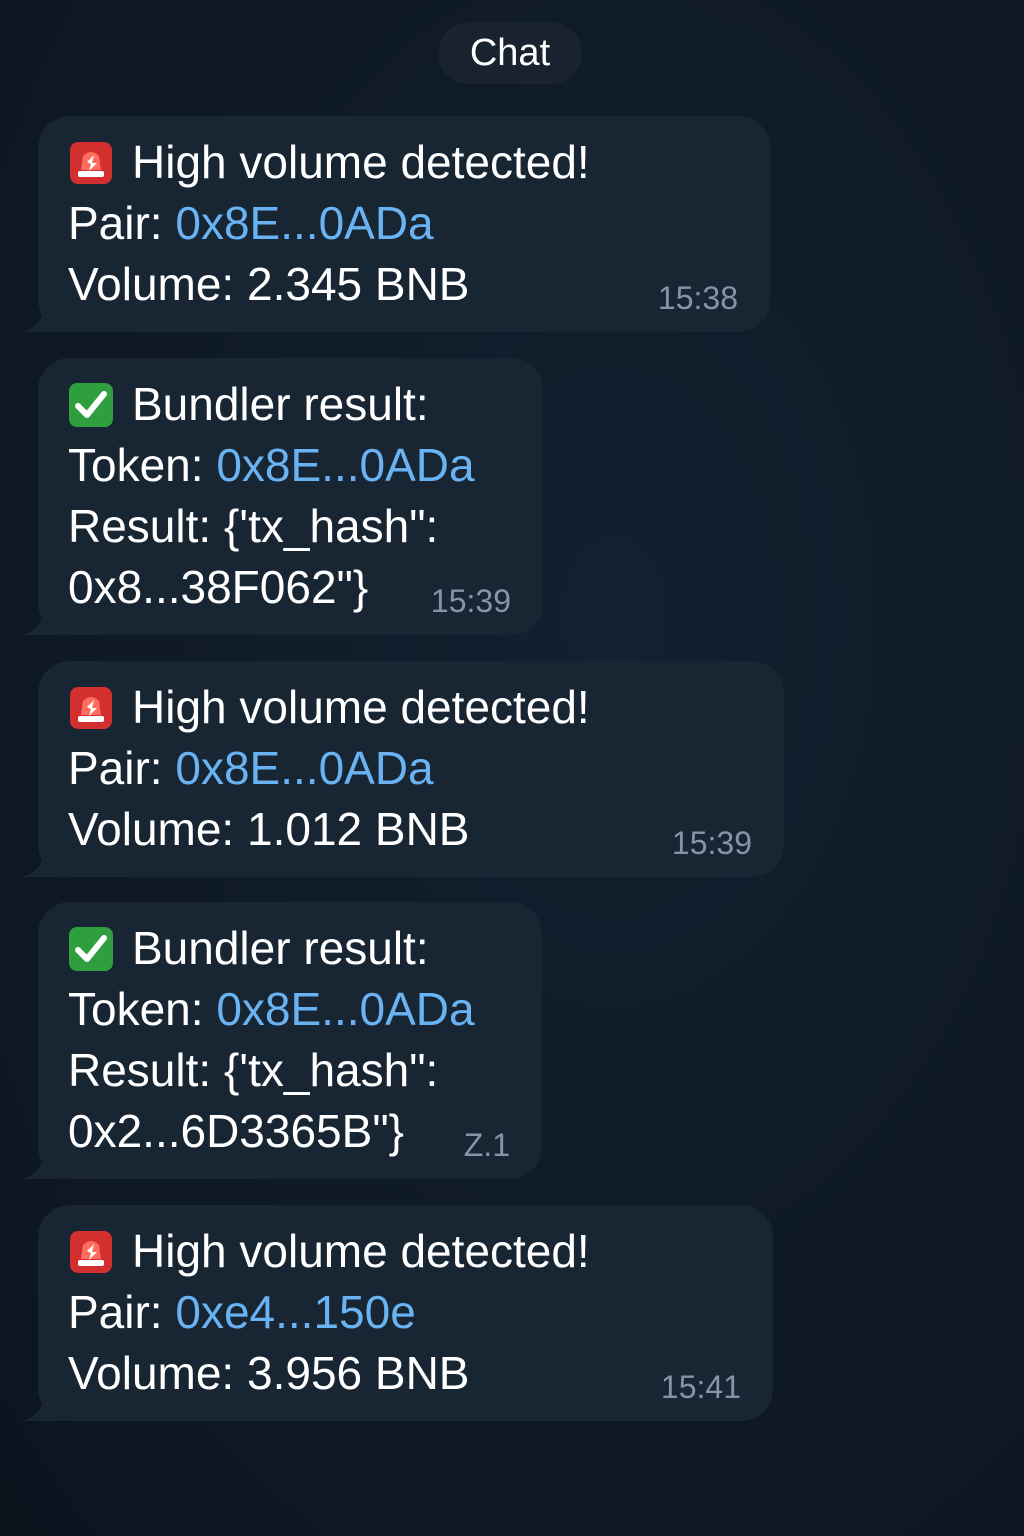  Describe the element at coordinates (697, 298) in the screenshot. I see `message-time: 15:38` at that location.